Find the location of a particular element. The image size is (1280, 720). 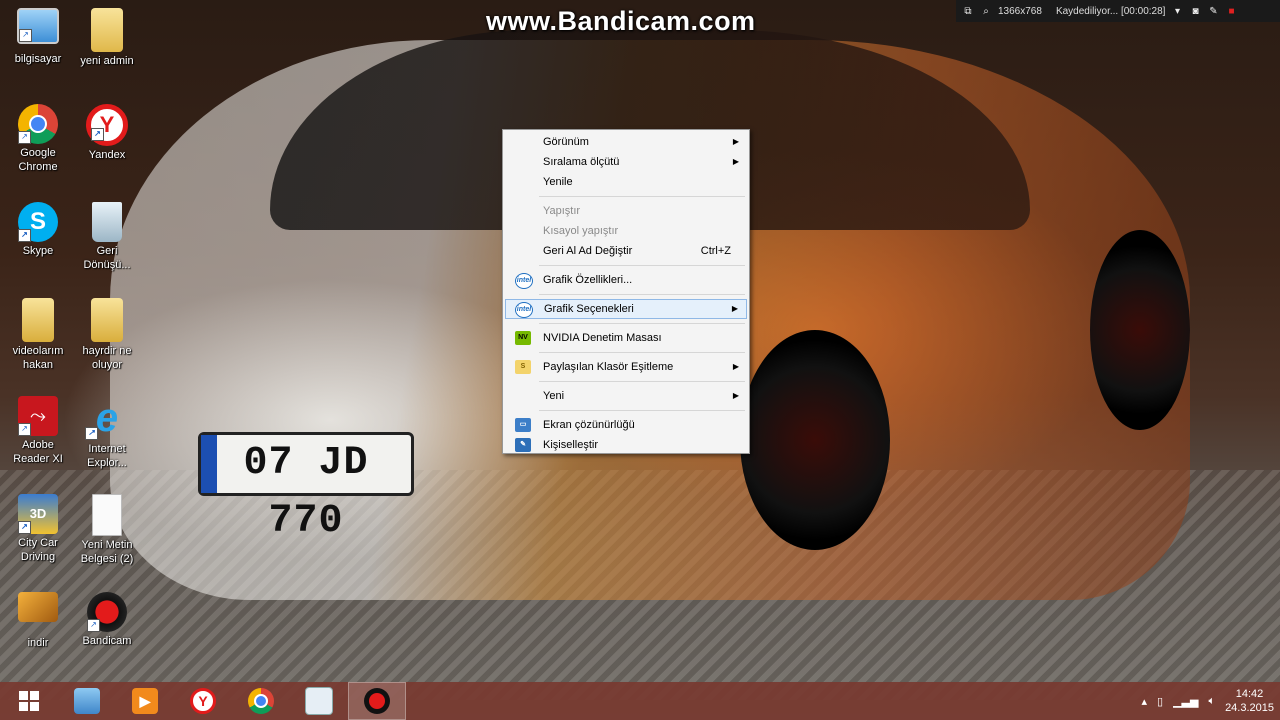

desktop-icon-label: Yandex is located at coordinates (107, 155).